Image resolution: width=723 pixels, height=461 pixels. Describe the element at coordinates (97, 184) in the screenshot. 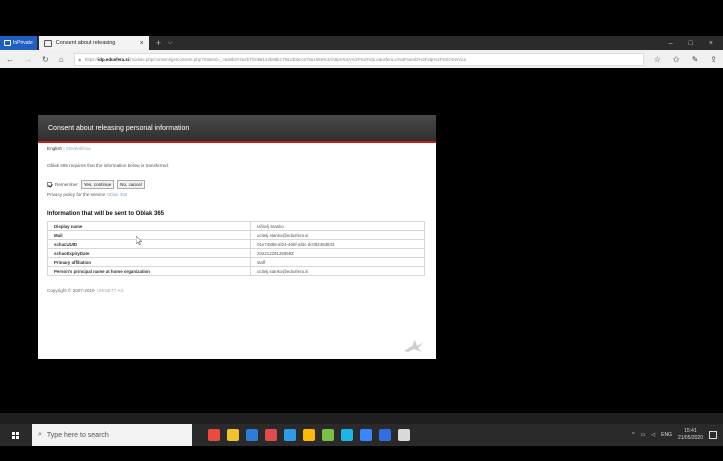

I see `yes-continue-button: Yes, continue` at that location.